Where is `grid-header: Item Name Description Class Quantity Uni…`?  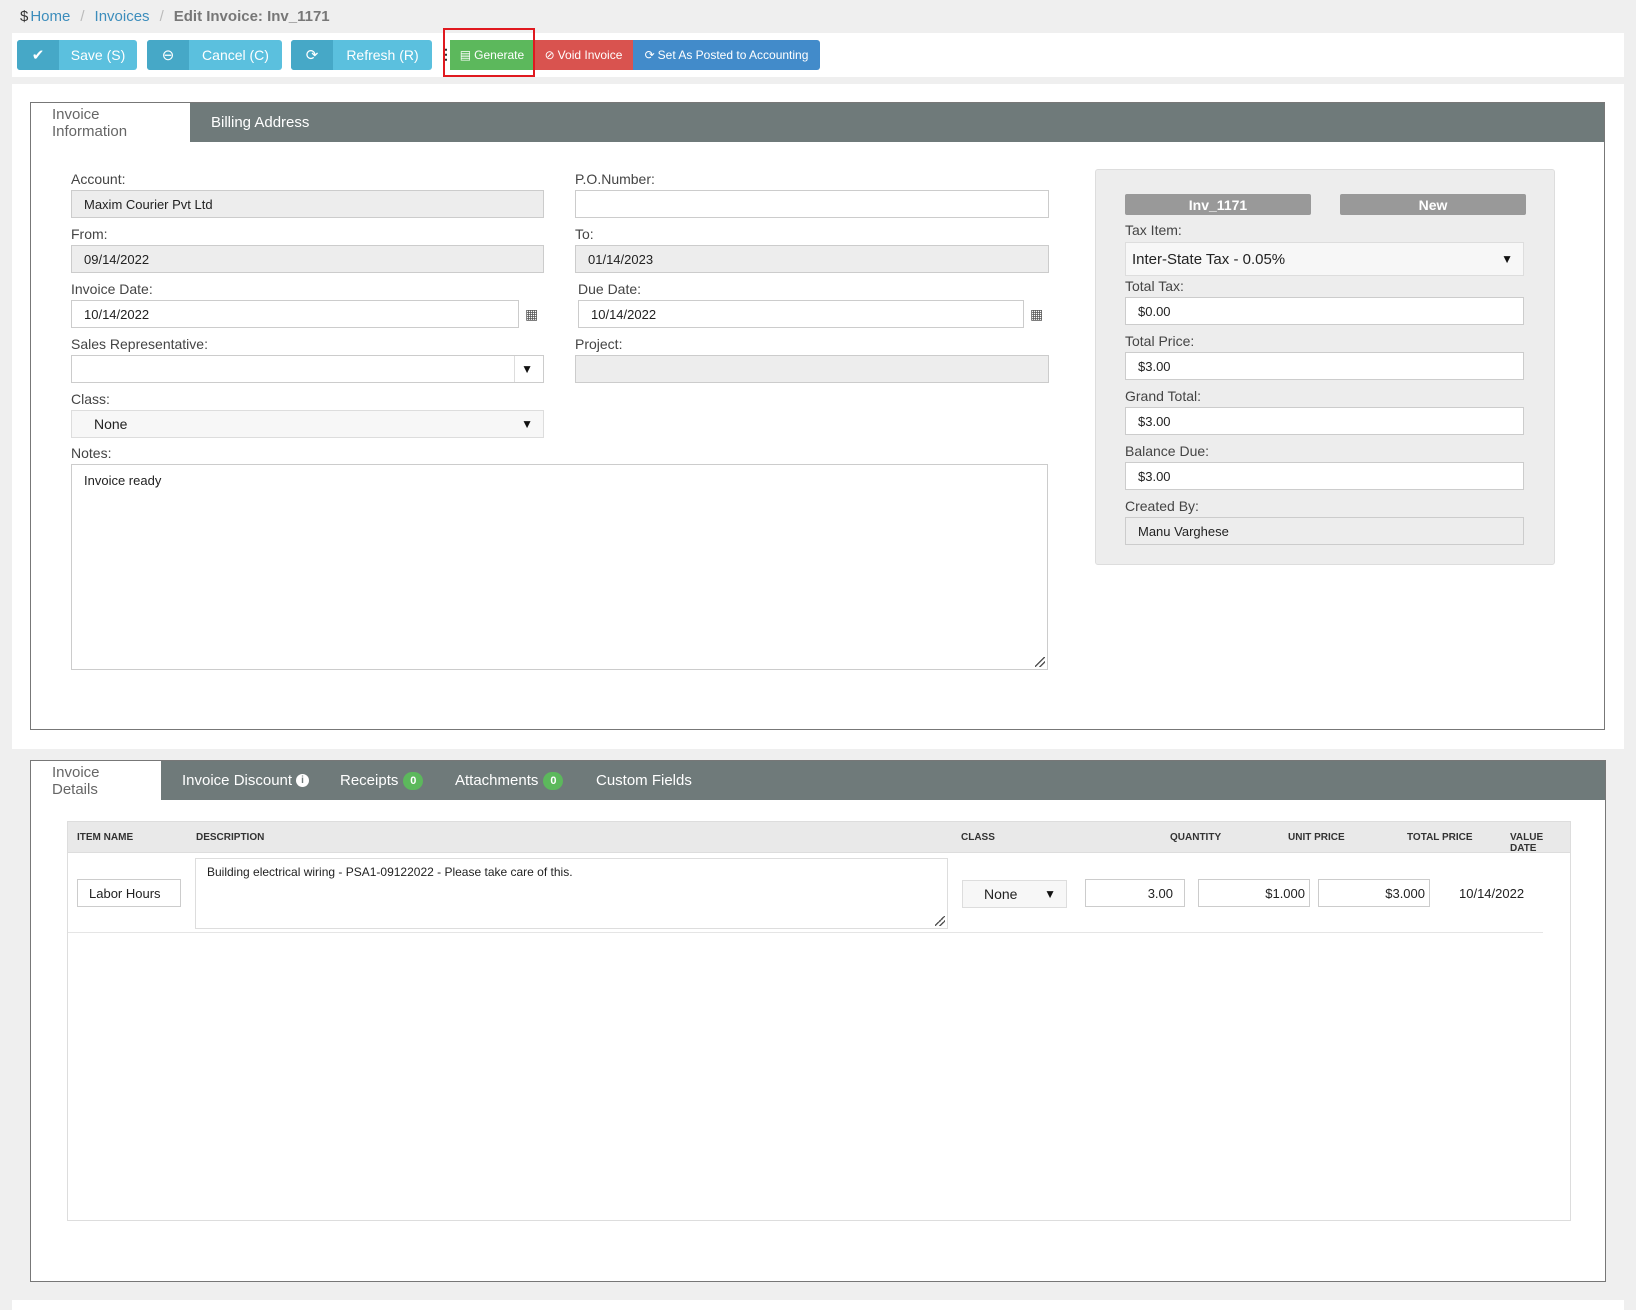 grid-header: Item Name Description Class Quantity Uni… is located at coordinates (819, 838).